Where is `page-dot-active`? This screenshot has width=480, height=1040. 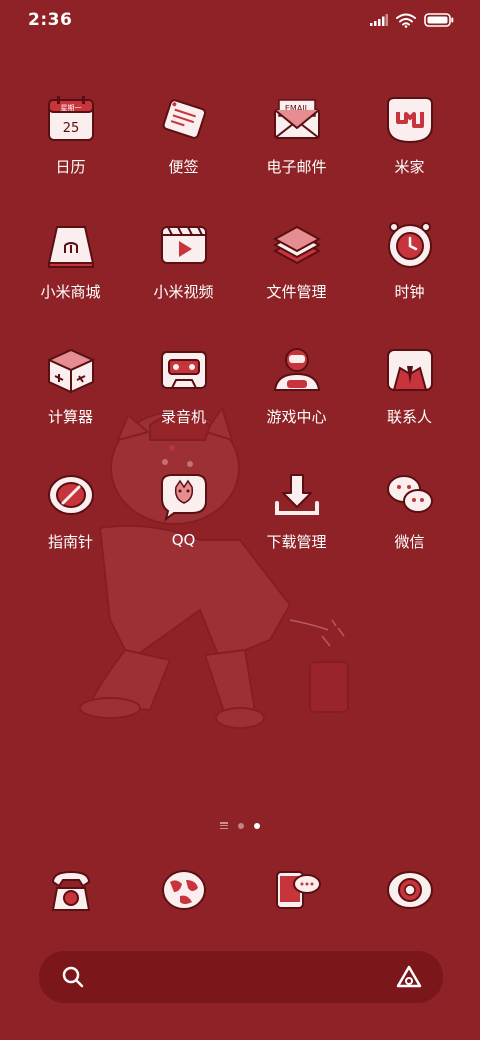 page-dot-active is located at coordinates (257, 825).